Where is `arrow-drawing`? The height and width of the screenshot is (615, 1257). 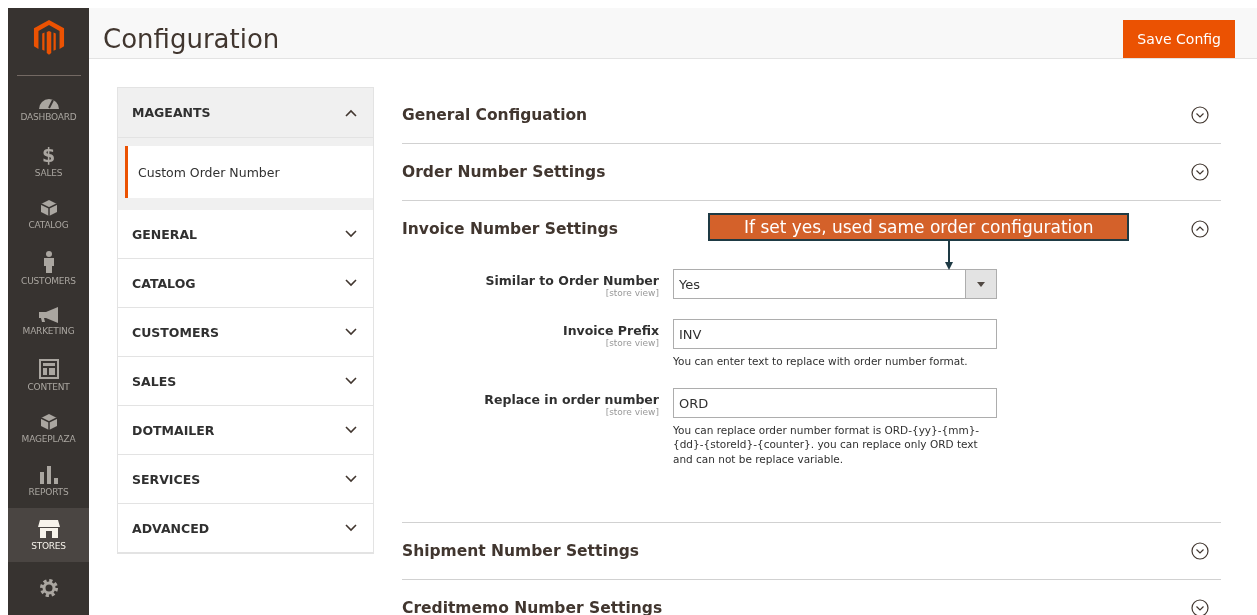
arrow-drawing is located at coordinates (948, 256).